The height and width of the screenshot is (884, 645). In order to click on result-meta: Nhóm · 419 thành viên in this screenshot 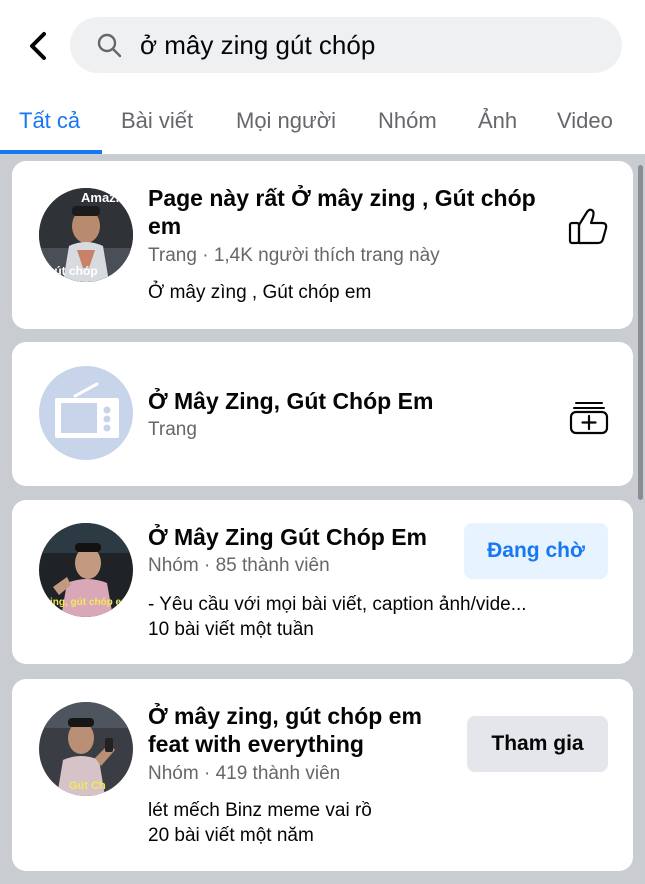, I will do `click(244, 773)`.